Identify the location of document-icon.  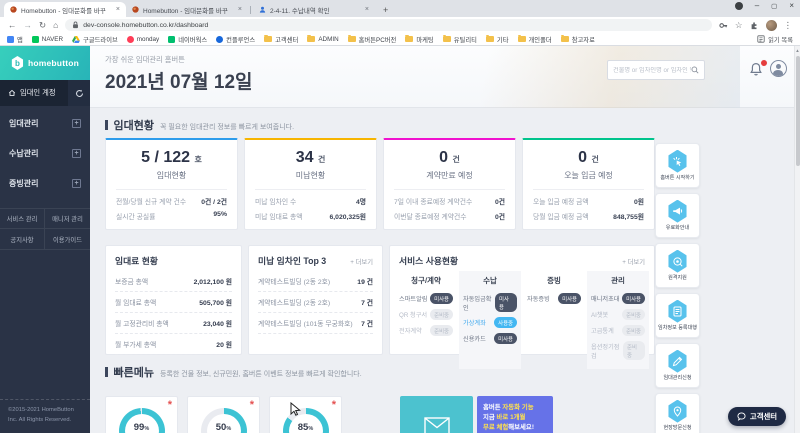
(677, 311).